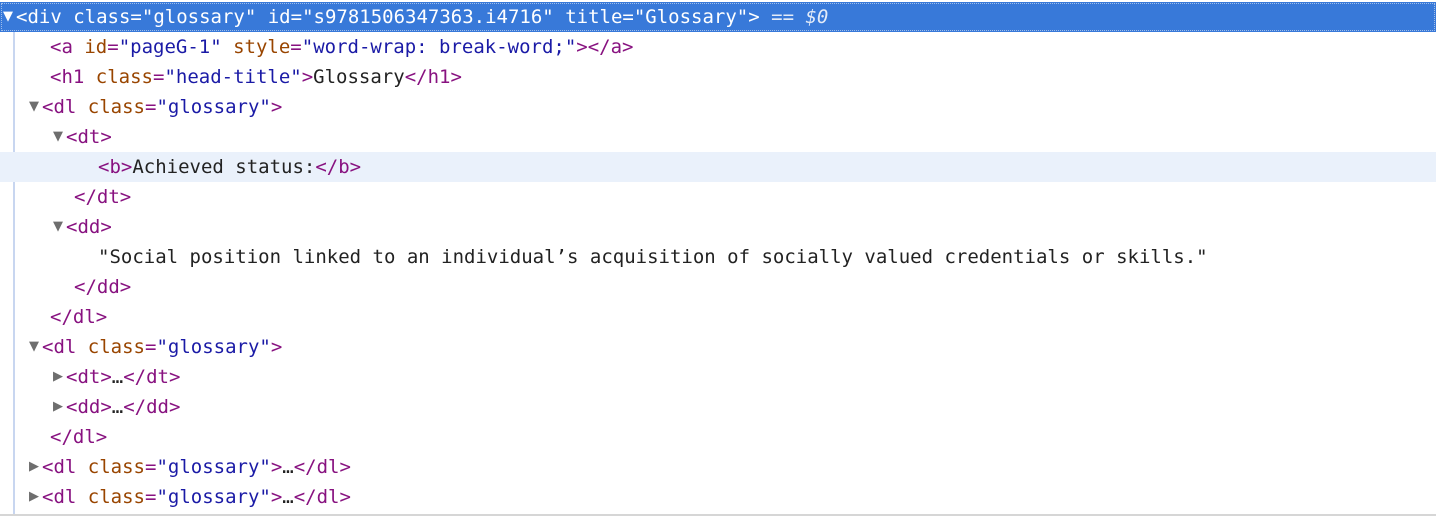 The height and width of the screenshot is (516, 1436). What do you see at coordinates (594, 17) in the screenshot?
I see `attr-name-title: title` at bounding box center [594, 17].